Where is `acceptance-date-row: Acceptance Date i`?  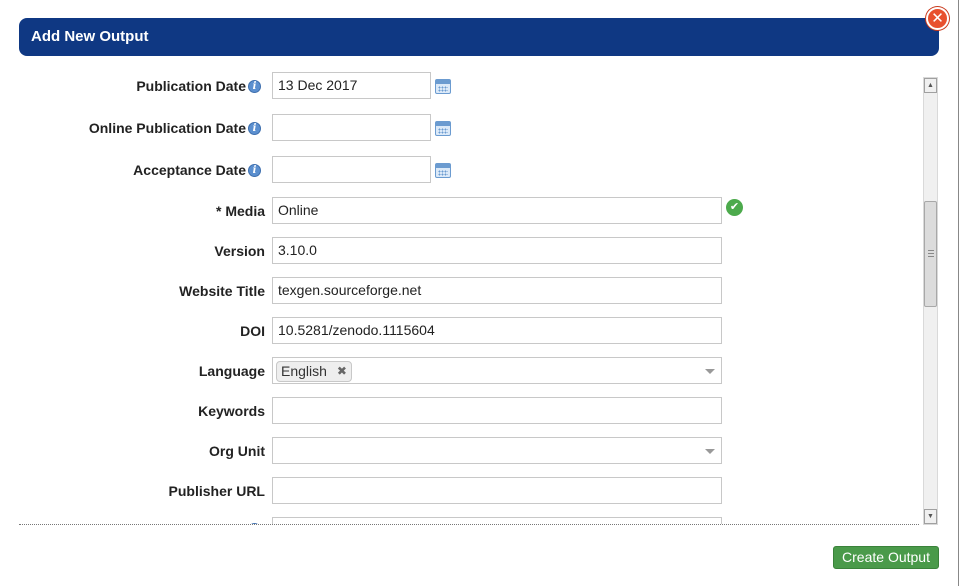 acceptance-date-row: Acceptance Date i is located at coordinates (469, 170).